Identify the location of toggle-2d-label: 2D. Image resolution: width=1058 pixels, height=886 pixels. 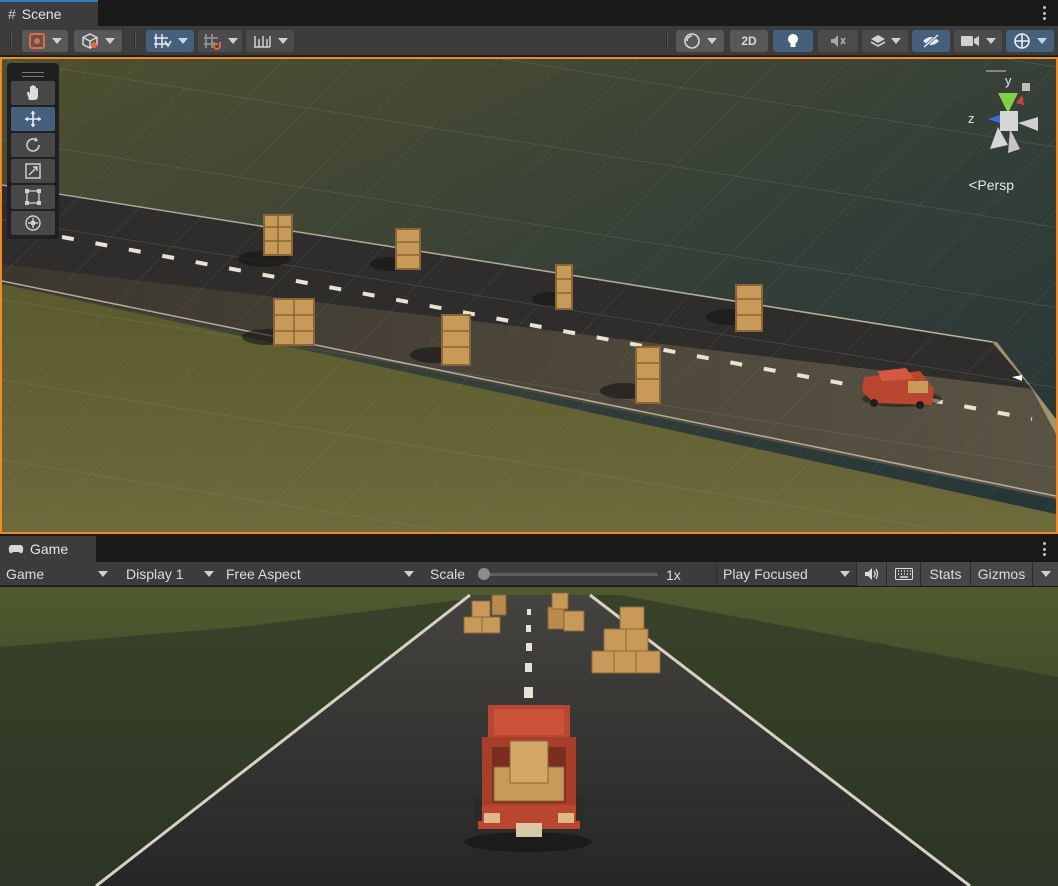
(749, 41).